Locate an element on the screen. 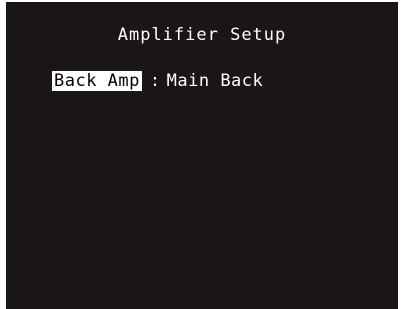 Image resolution: width=404 pixels, height=309 pixels. page-title: Amplifier Setup is located at coordinates (202, 35).